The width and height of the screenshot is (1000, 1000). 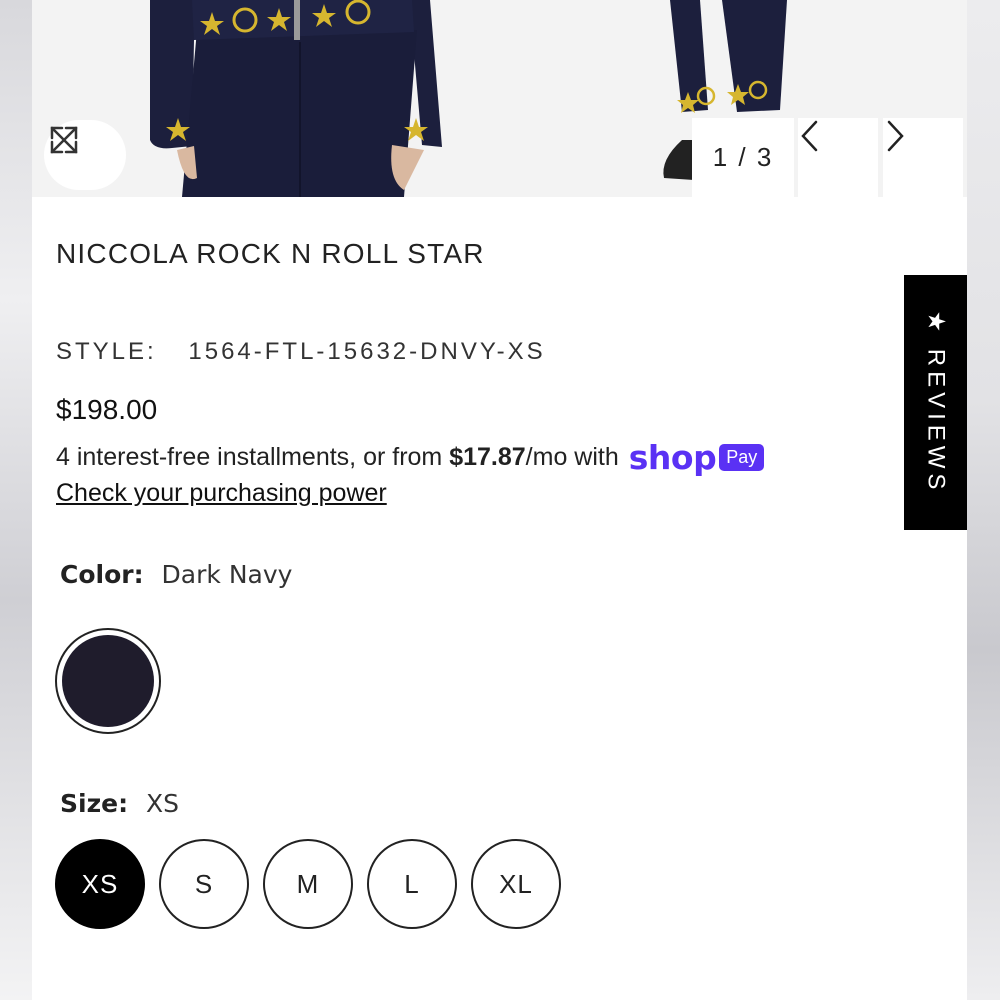 I want to click on size-selection-label: Size: XS, so click(x=119, y=803).